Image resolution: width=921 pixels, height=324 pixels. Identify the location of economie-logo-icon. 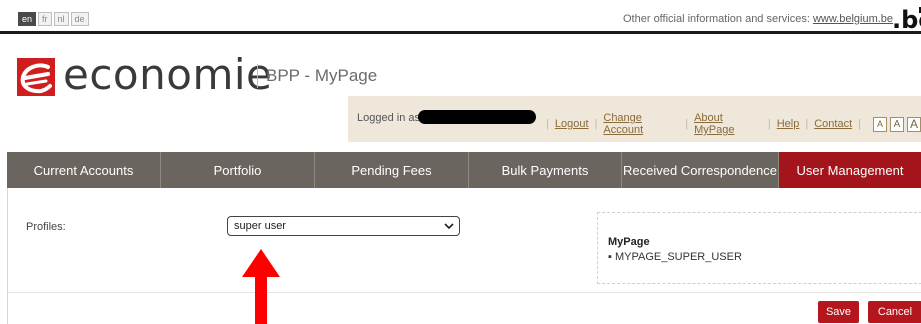
(36, 77).